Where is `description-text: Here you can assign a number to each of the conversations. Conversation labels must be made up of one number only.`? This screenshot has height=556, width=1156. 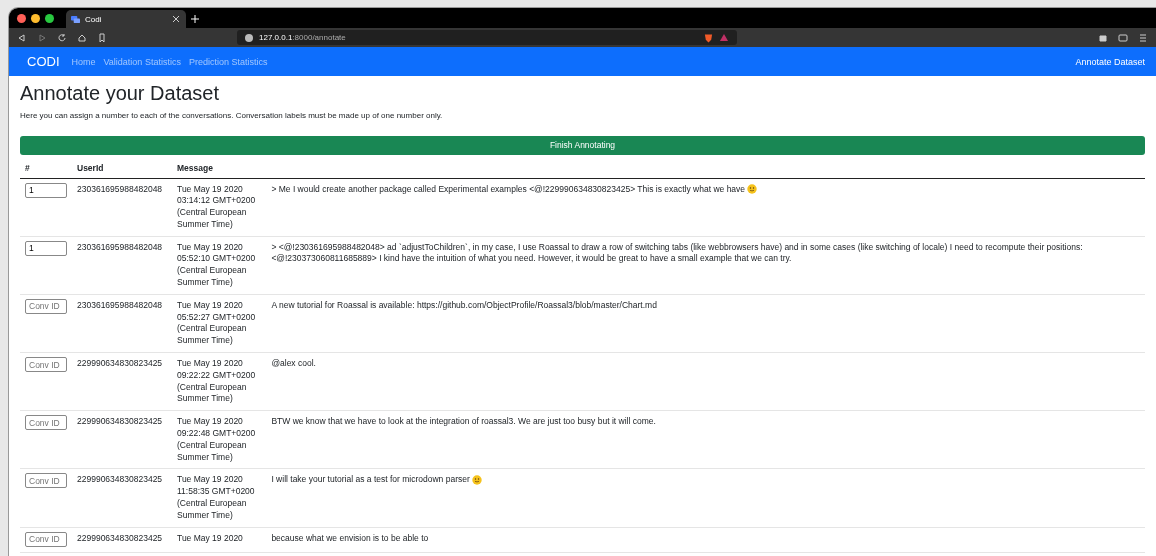 description-text: Here you can assign a number to each of the conversations. Conversation labels must be made up of one number only. is located at coordinates (232, 115).